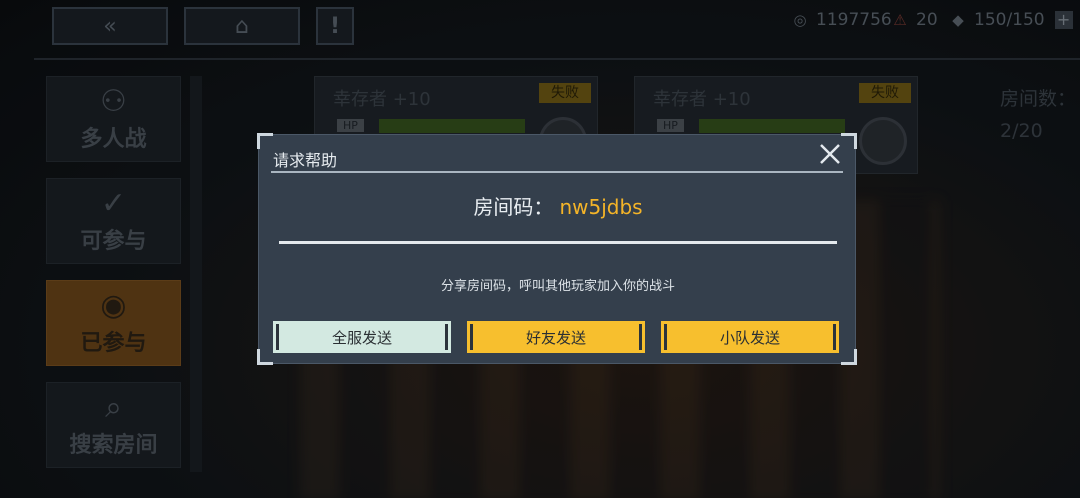  I want to click on close-icon, so click(830, 154).